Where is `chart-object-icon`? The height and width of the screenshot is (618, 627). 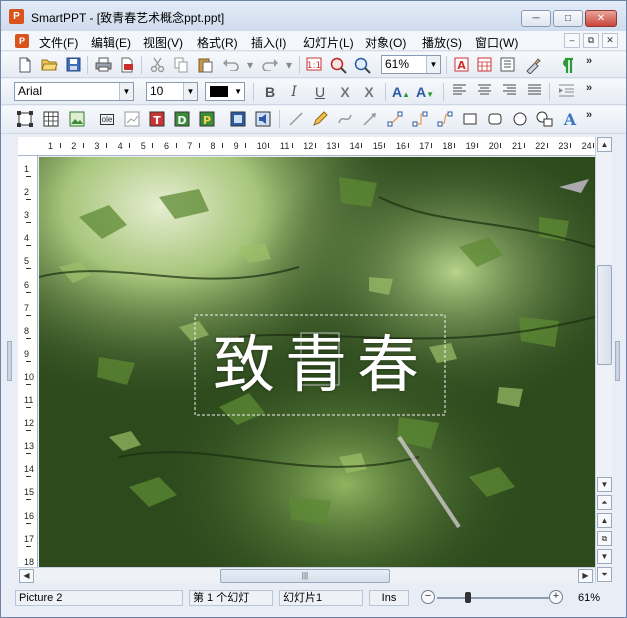
chart-object-icon is located at coordinates (132, 119).